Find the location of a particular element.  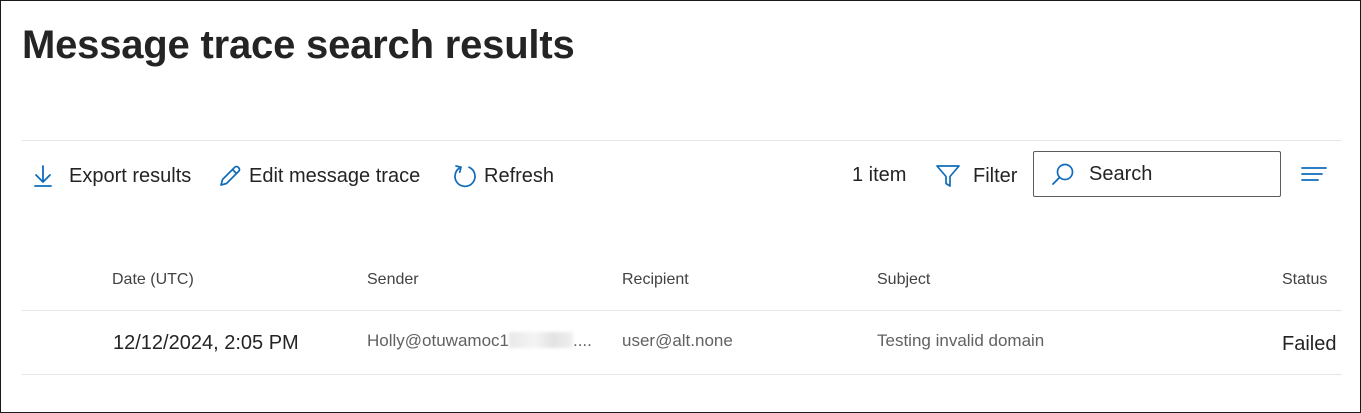

list-view-icon is located at coordinates (1314, 177).